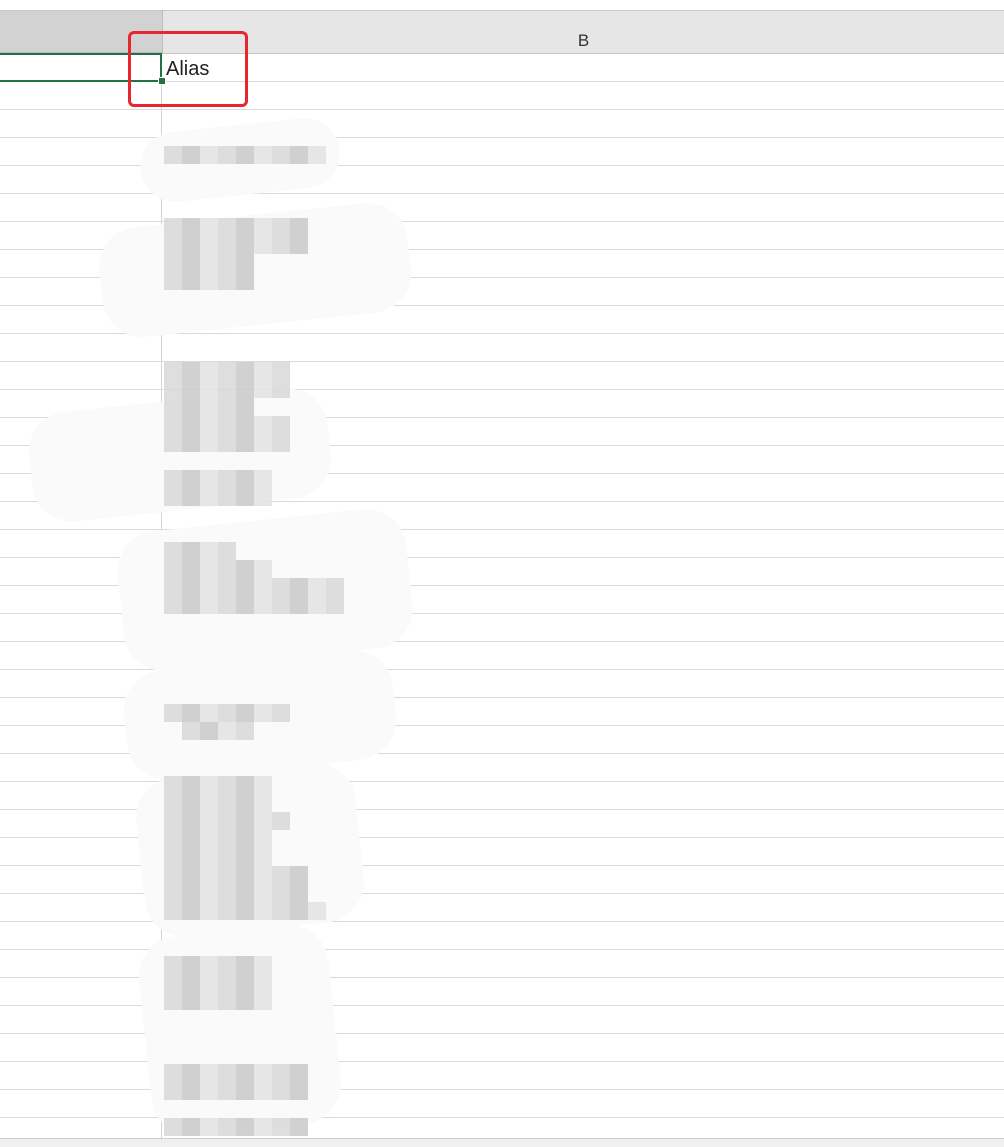  What do you see at coordinates (81, 32) in the screenshot?
I see `column-a-header` at bounding box center [81, 32].